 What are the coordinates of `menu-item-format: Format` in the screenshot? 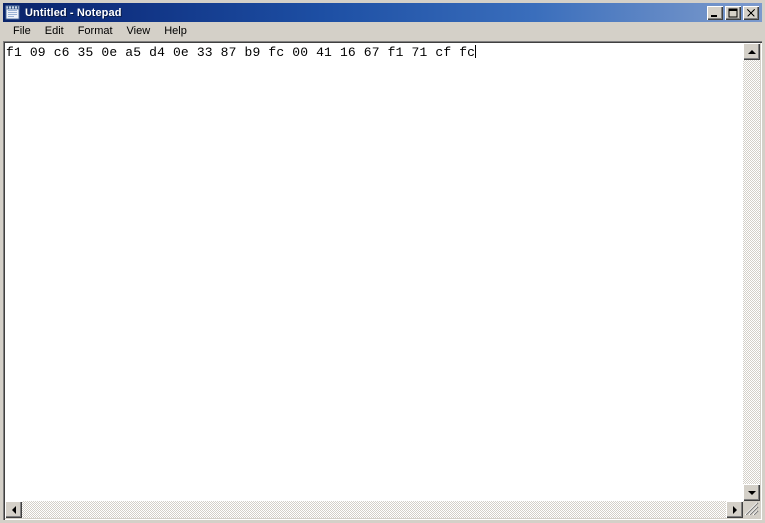 It's located at (95, 31).